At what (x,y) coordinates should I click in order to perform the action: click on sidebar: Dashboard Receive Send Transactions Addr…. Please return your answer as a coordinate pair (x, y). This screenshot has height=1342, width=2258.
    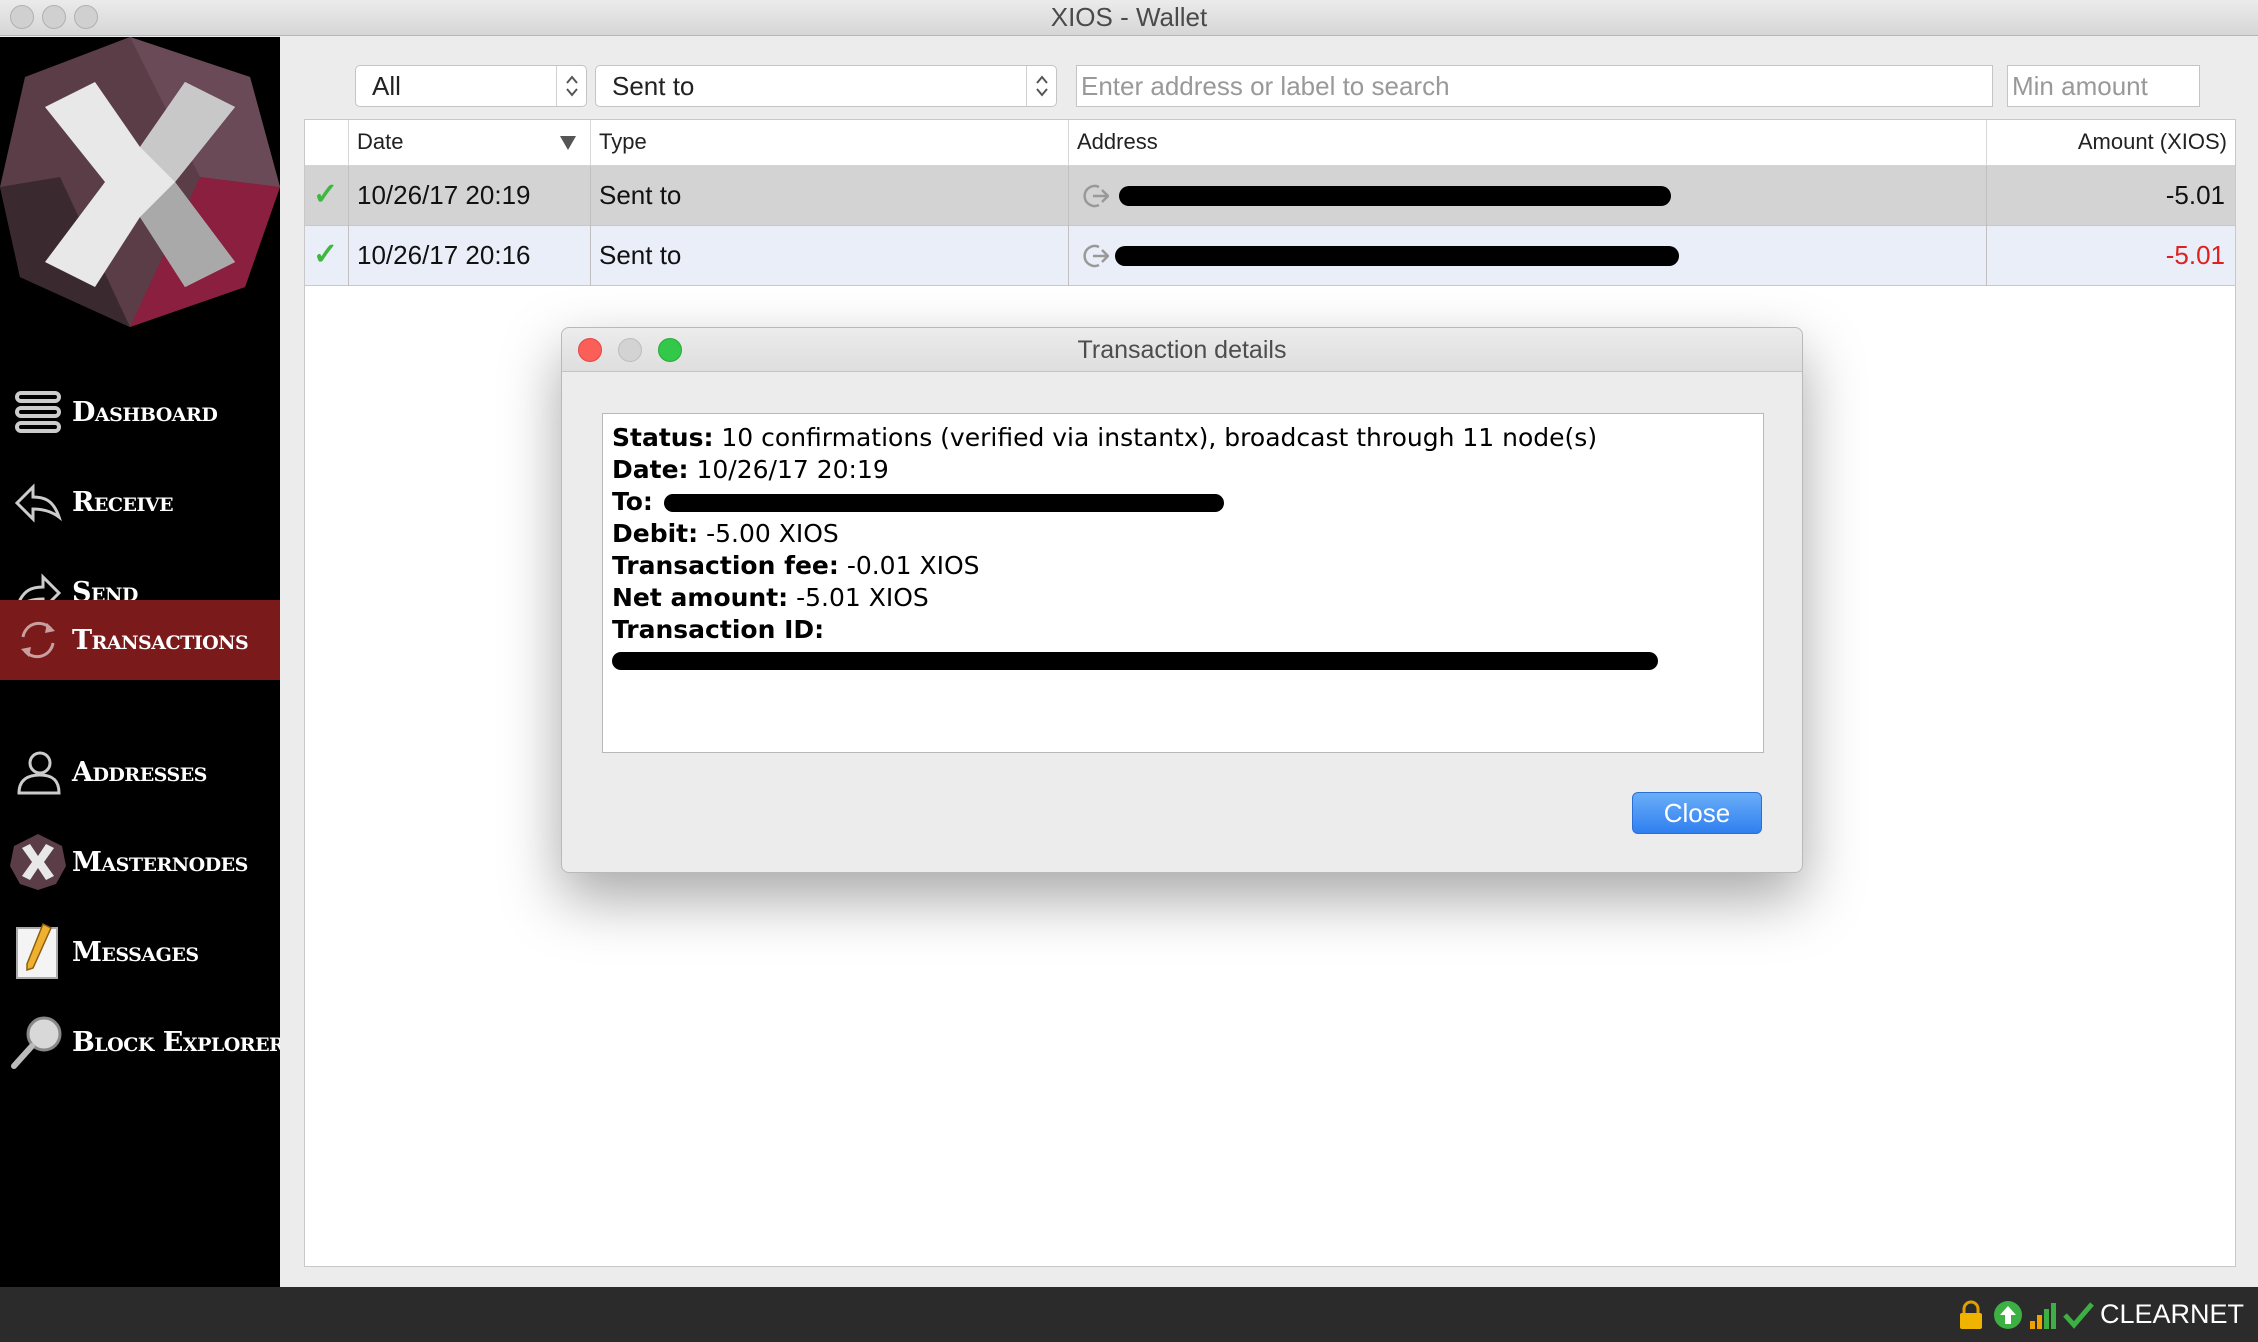
    Looking at the image, I should click on (142, 662).